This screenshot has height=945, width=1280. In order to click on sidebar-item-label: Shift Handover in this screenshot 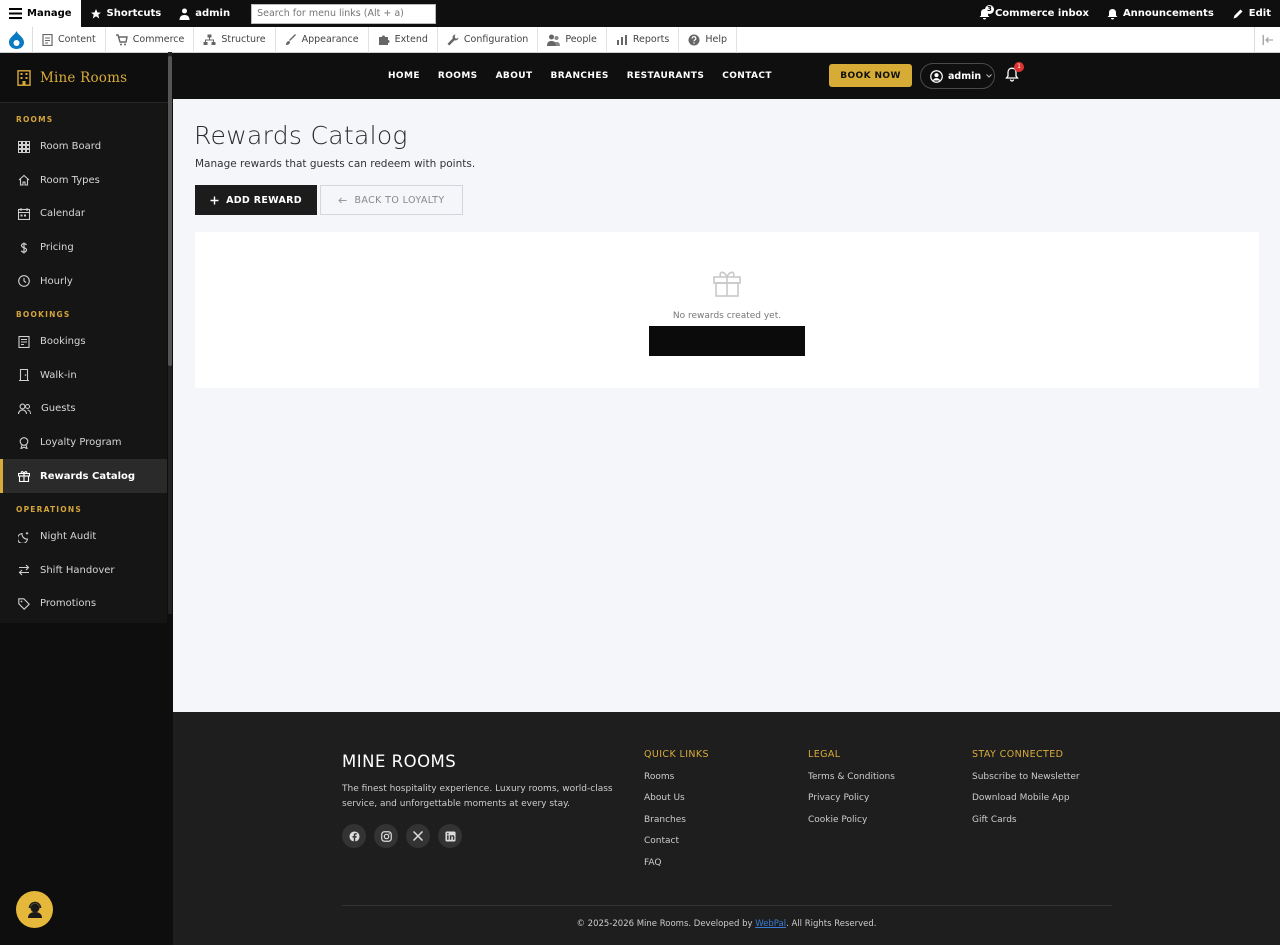, I will do `click(77, 570)`.